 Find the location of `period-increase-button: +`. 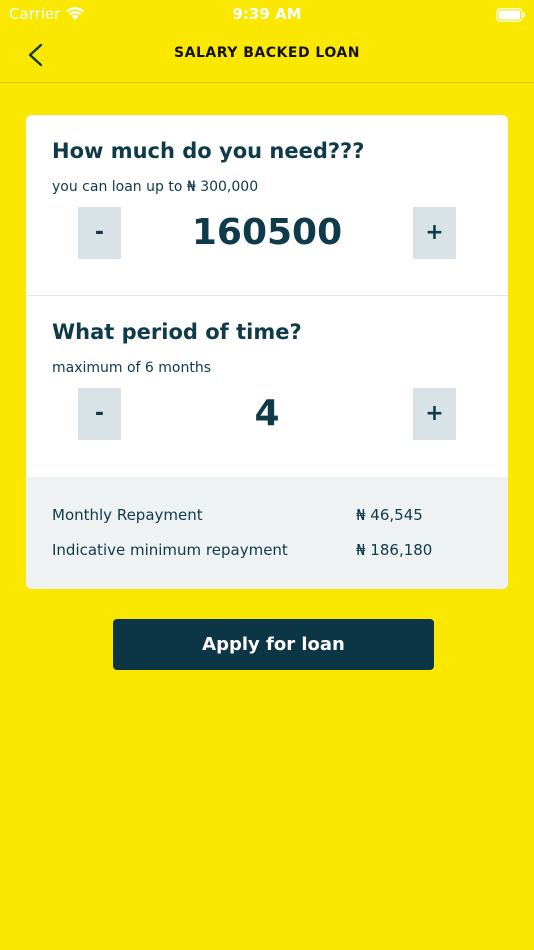

period-increase-button: + is located at coordinates (434, 414).